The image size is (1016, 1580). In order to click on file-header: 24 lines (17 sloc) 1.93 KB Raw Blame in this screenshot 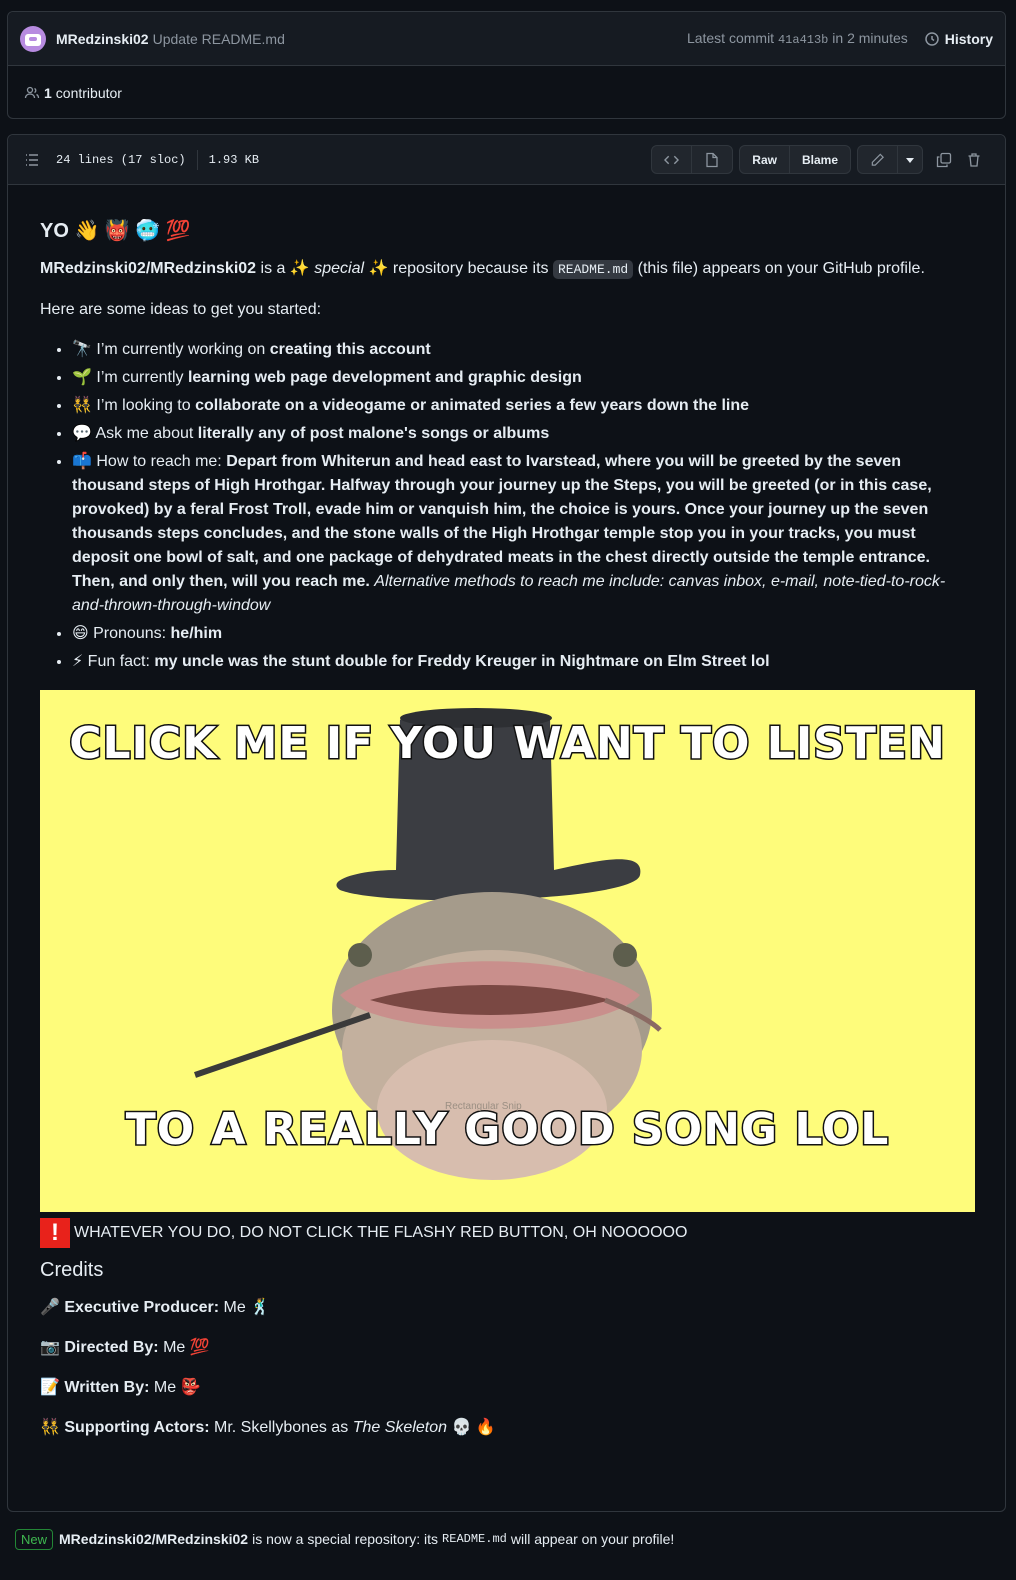, I will do `click(506, 160)`.